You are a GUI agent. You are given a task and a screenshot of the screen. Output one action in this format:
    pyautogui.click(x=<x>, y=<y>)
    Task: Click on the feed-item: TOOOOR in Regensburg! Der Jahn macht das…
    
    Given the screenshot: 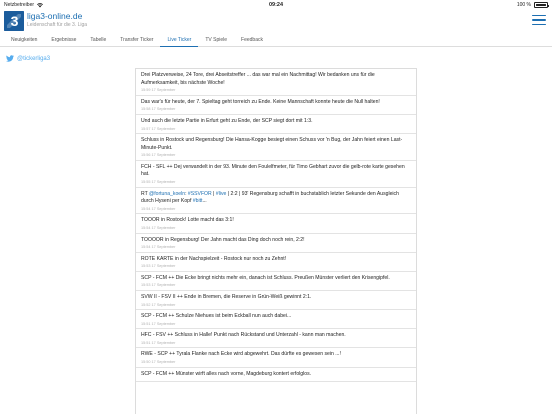 What is the action you would take?
    pyautogui.click(x=276, y=243)
    